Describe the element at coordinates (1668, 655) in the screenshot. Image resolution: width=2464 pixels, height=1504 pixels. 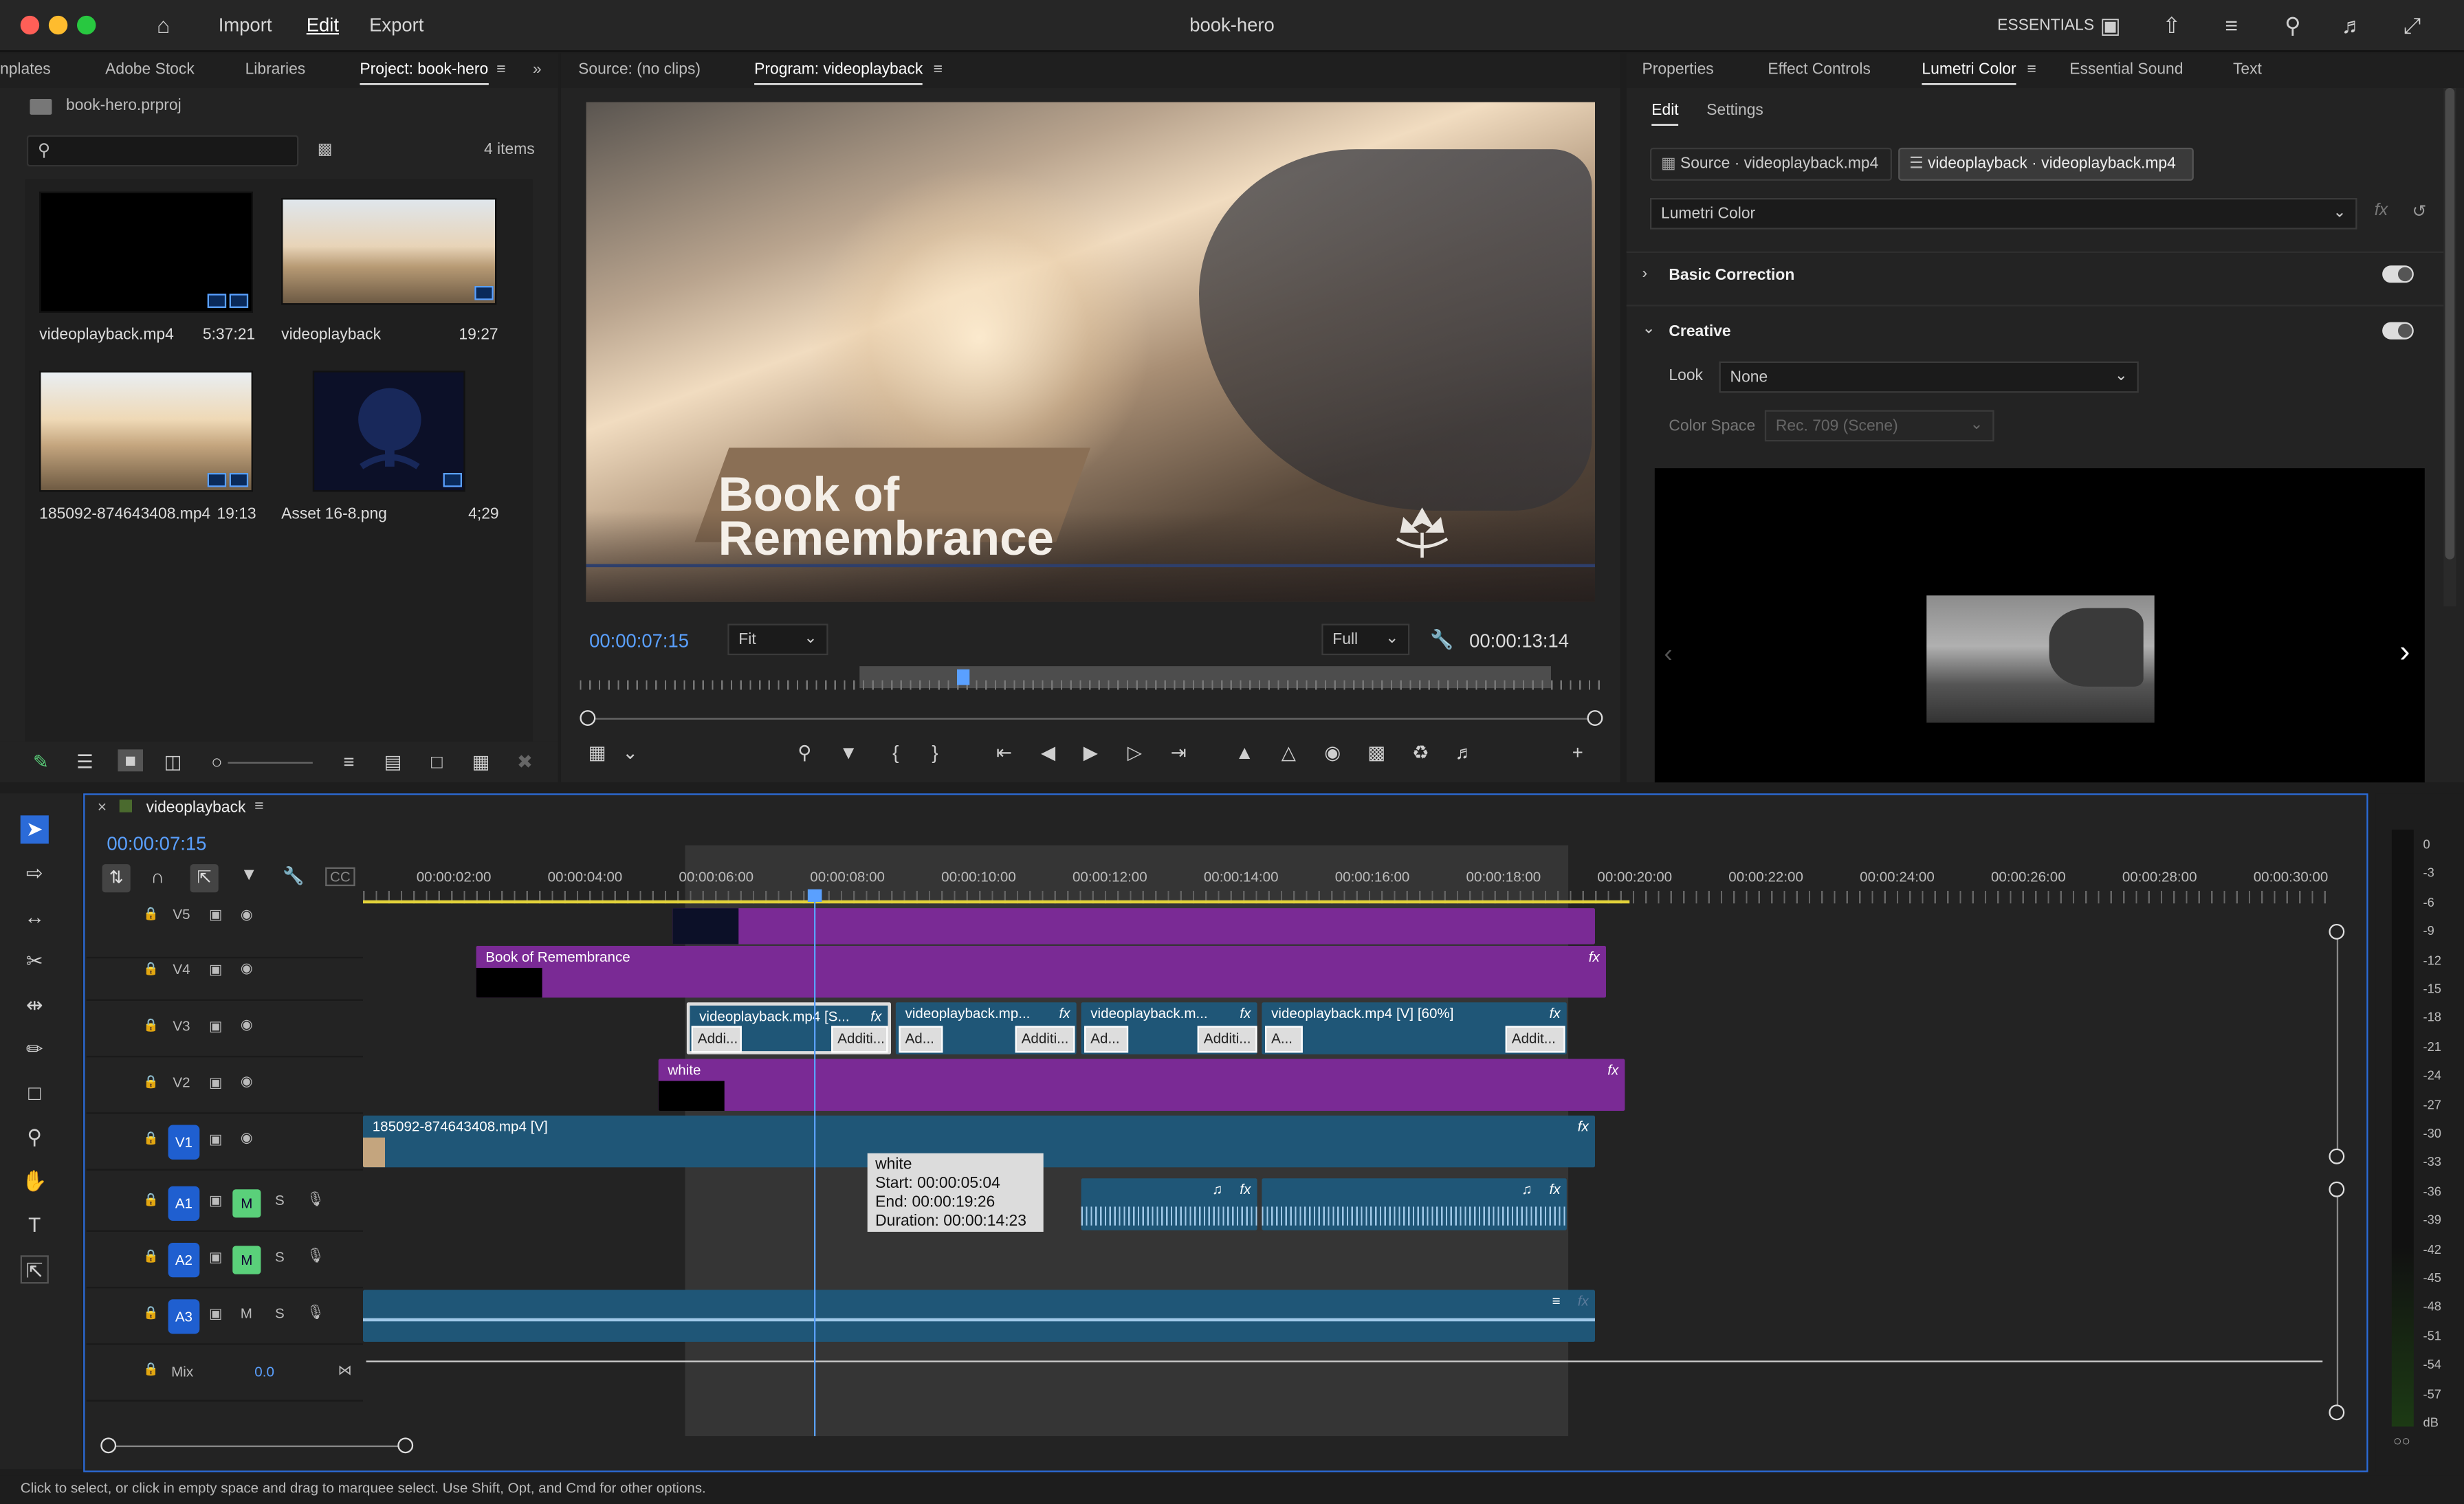
I see `chevron-left-icon: ‹` at that location.